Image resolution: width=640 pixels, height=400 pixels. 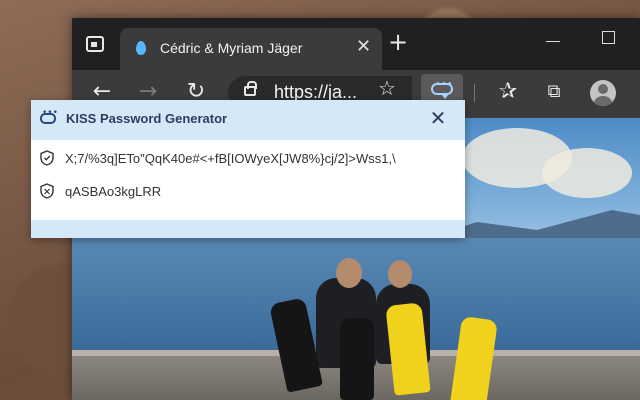 What do you see at coordinates (147, 118) in the screenshot?
I see `popup-title: KISS Password Generator` at bounding box center [147, 118].